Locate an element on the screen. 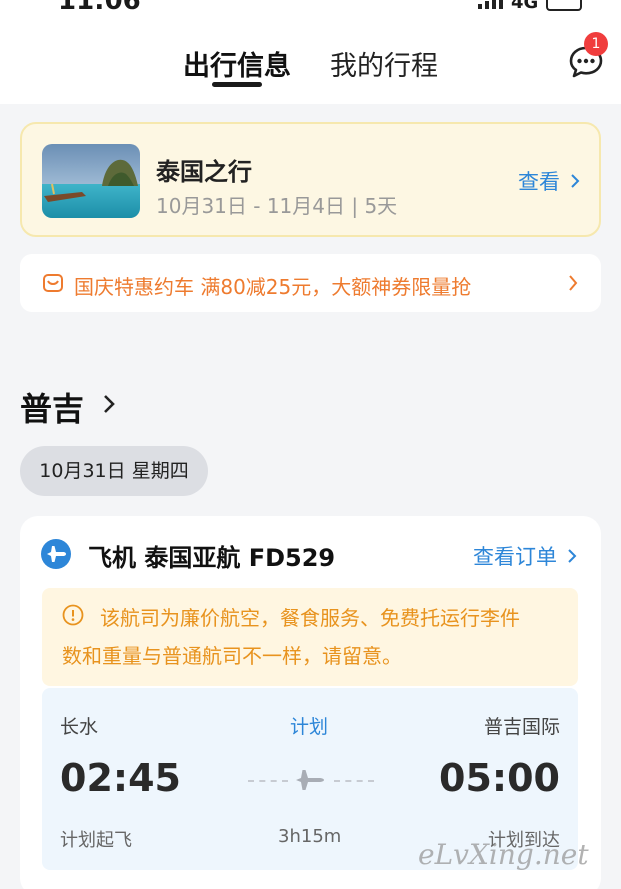 The image size is (621, 889). view-trip-button: 查看 is located at coordinates (549, 181).